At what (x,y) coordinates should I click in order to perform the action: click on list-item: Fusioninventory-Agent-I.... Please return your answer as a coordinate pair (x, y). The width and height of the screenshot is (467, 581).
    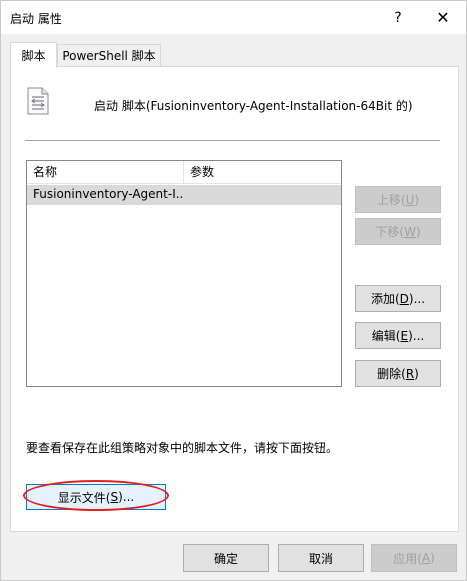
    Looking at the image, I should click on (184, 195).